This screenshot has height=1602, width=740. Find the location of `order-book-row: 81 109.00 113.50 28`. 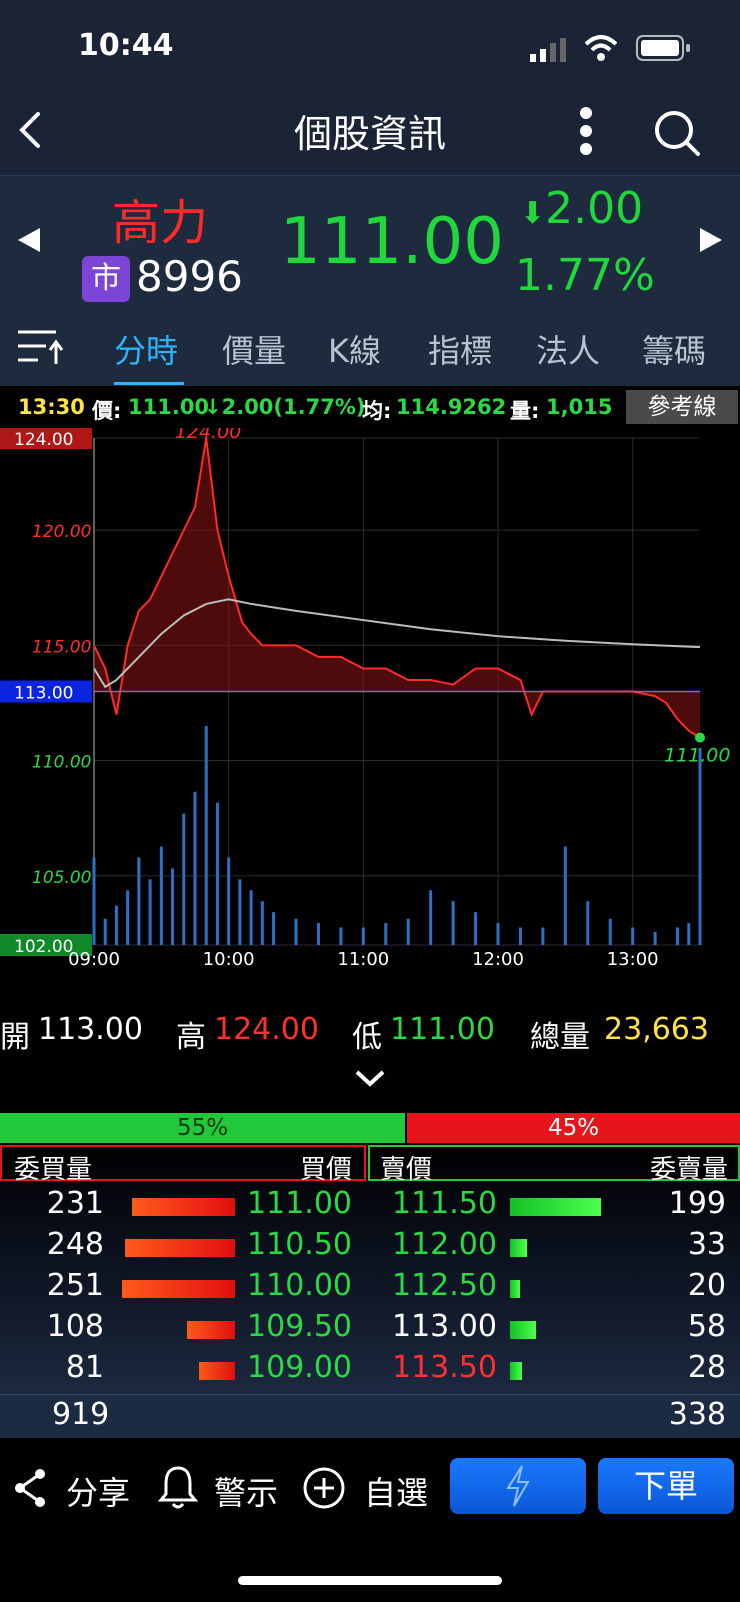

order-book-row: 81 109.00 113.50 28 is located at coordinates (370, 1370).